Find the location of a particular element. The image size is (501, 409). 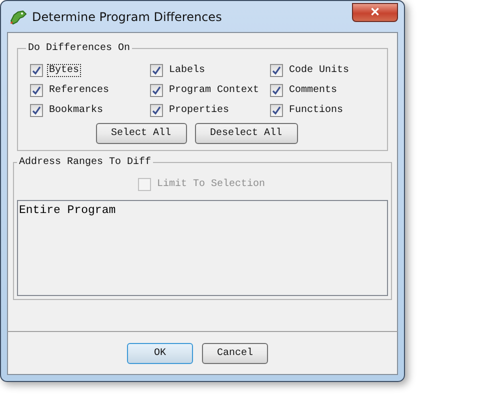

dragon-icon is located at coordinates (18, 16).